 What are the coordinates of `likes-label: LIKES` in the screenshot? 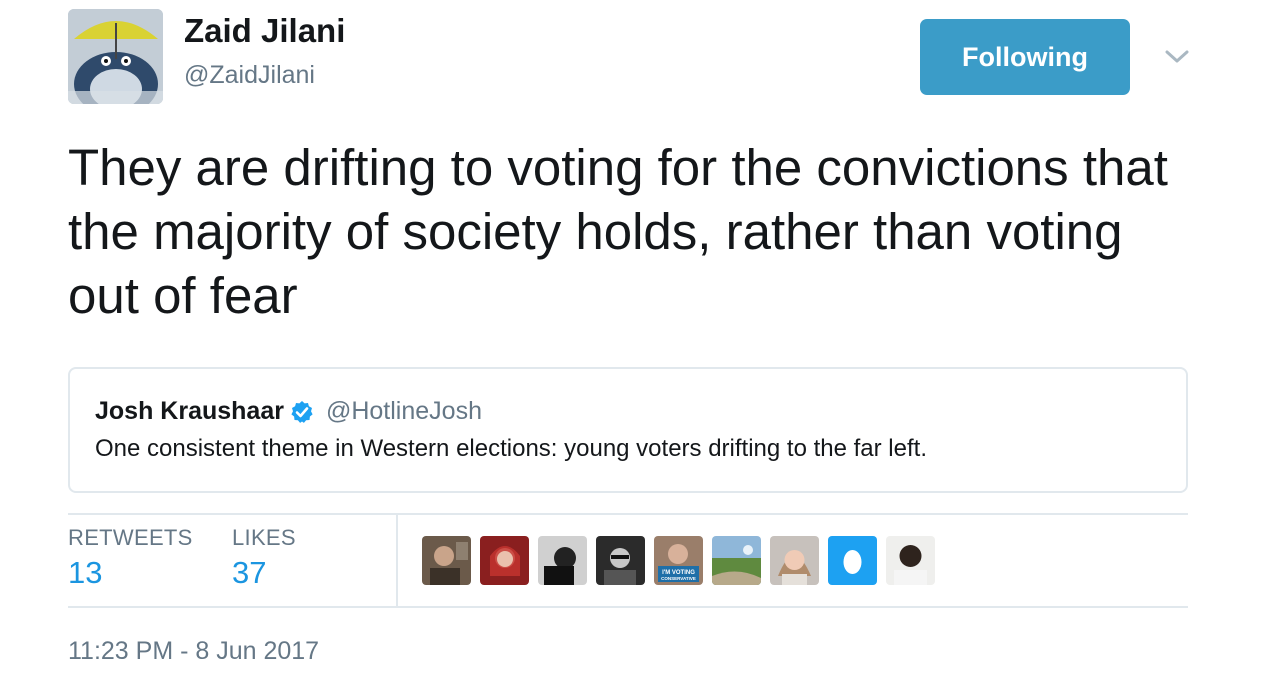 It's located at (264, 537).